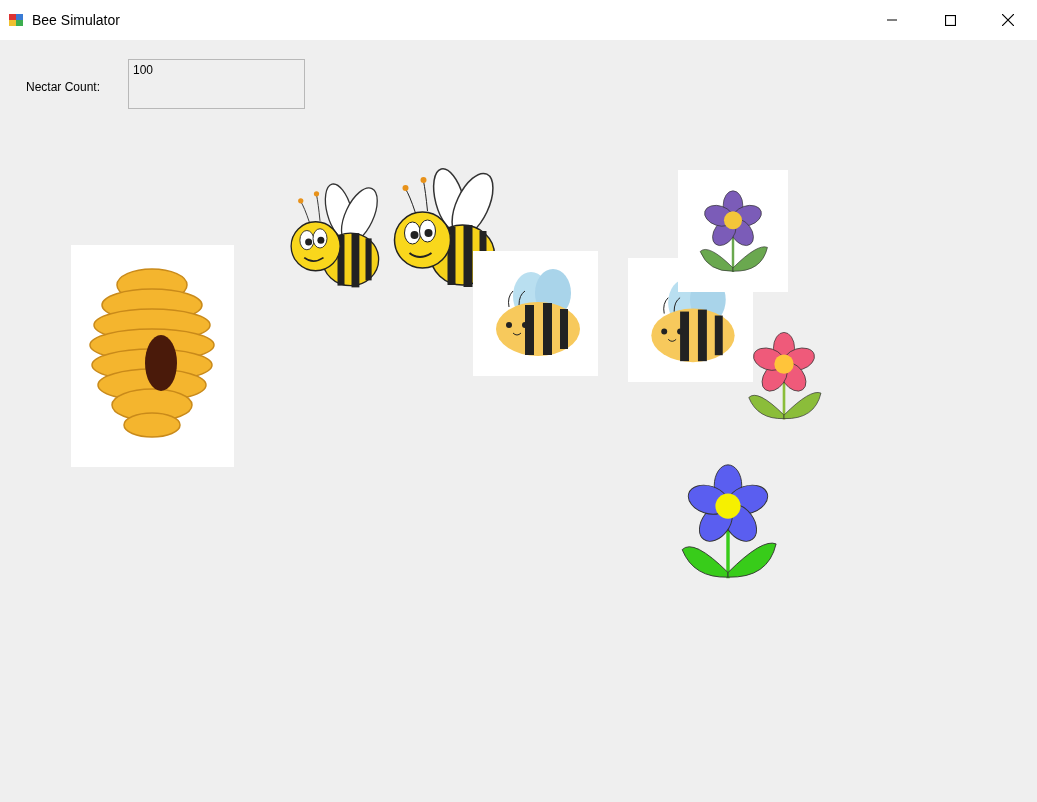  Describe the element at coordinates (63, 87) in the screenshot. I see `nectar-count-label: Nectar Count:` at that location.